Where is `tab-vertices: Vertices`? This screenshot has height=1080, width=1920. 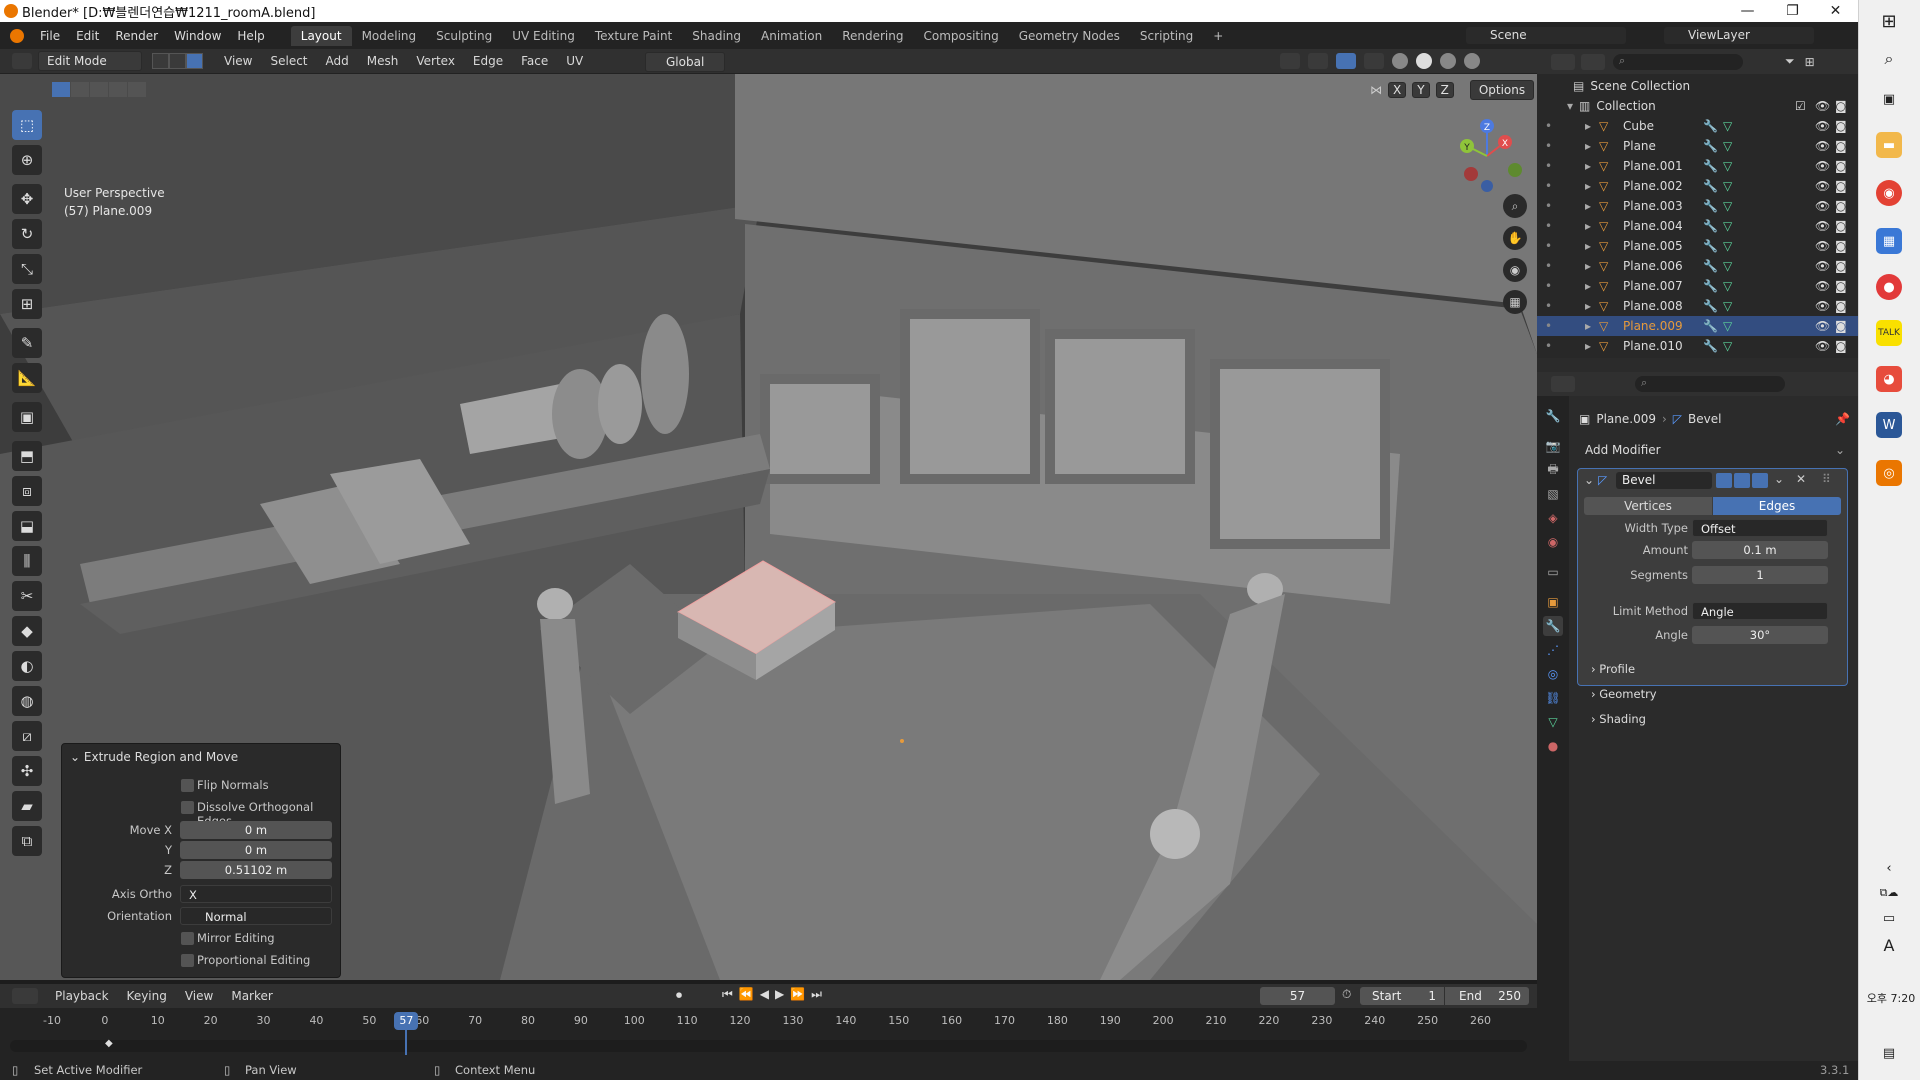
tab-vertices: Vertices is located at coordinates (1648, 506).